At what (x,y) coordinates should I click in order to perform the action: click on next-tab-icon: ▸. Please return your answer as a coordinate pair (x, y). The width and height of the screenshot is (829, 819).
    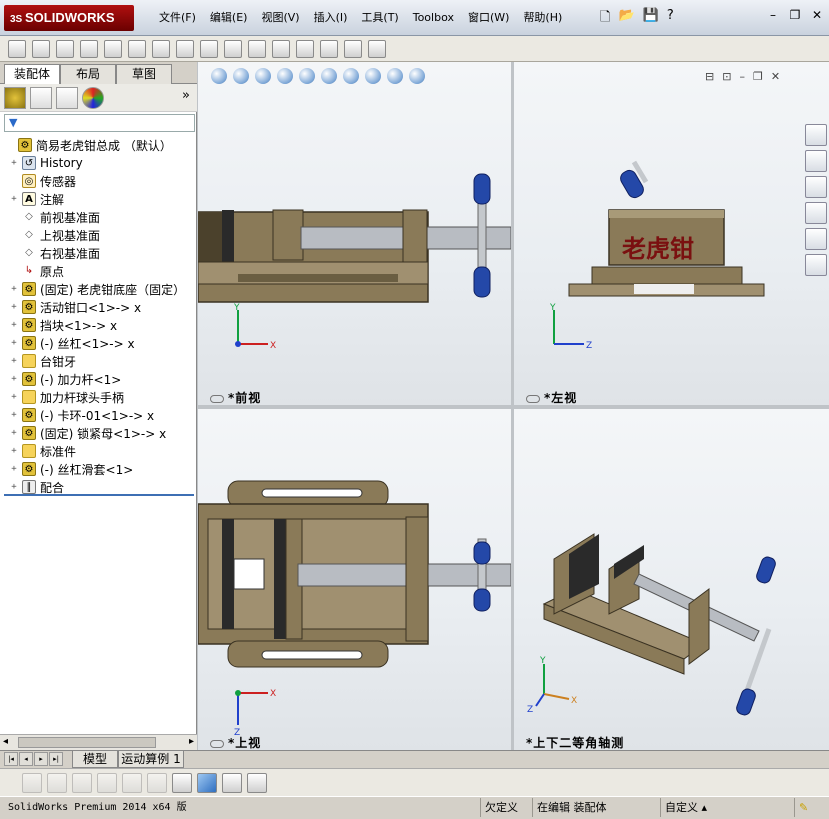
    Looking at the image, I should click on (41, 759).